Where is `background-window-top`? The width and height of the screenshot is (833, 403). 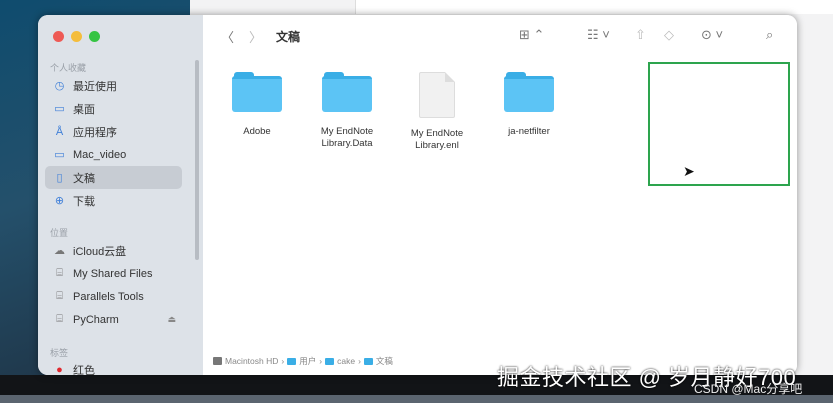
background-window-top is located at coordinates (594, 7).